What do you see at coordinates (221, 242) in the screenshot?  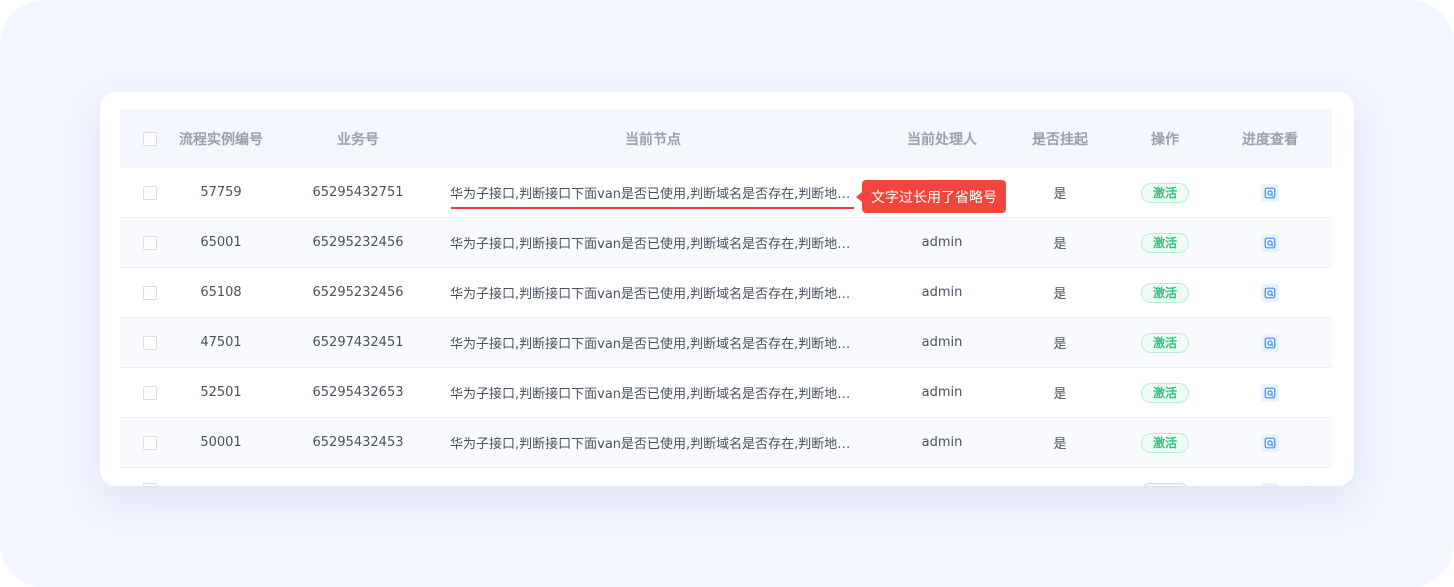 I see `instance-id-cell: 65001` at bounding box center [221, 242].